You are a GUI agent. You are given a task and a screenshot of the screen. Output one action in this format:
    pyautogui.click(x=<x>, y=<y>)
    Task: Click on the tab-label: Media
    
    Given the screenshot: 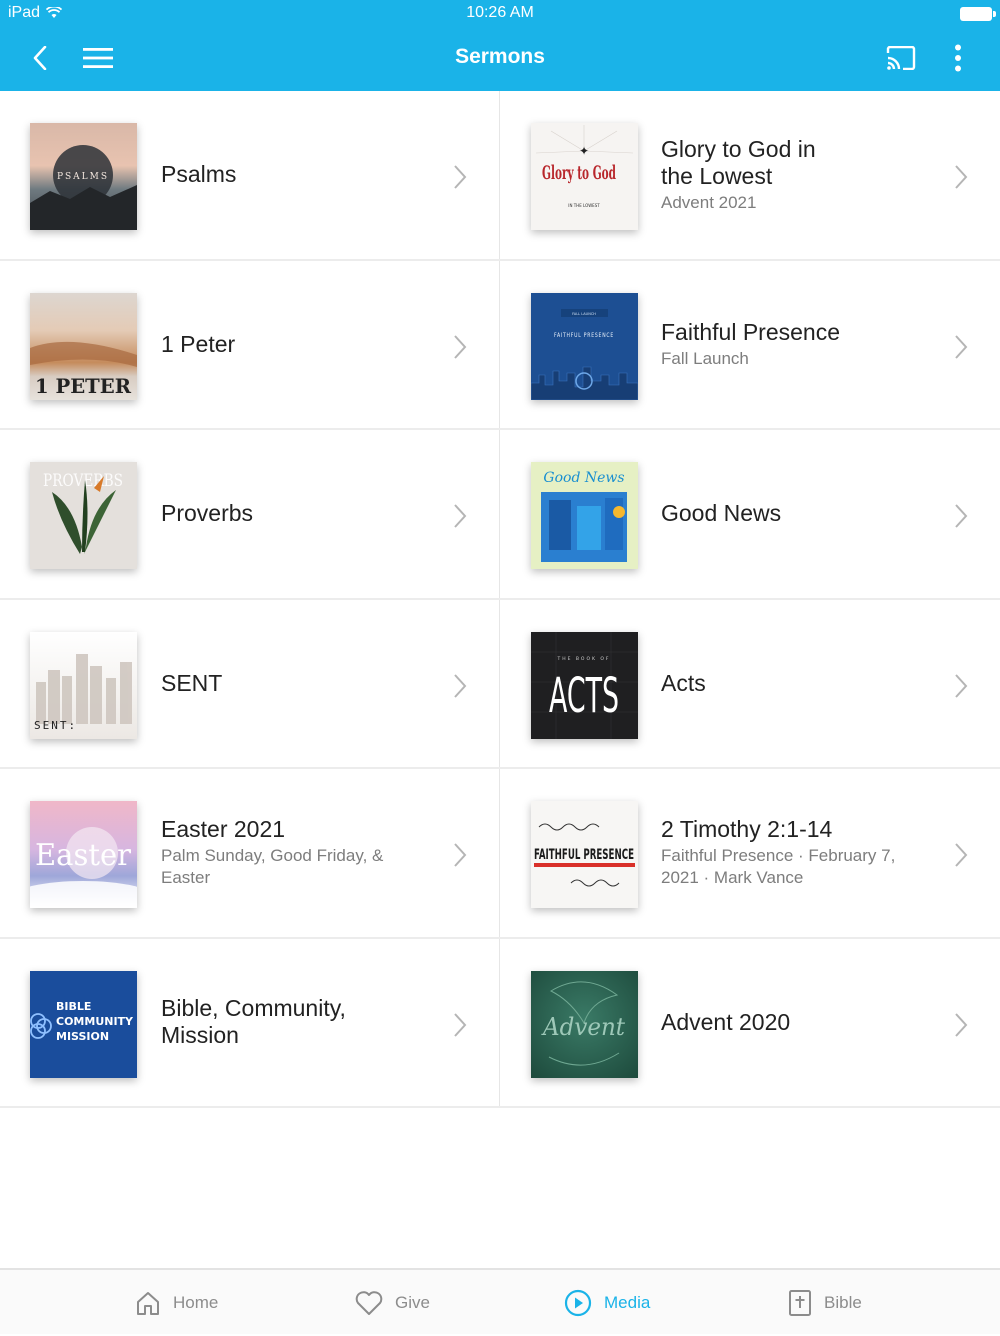 What is the action you would take?
    pyautogui.click(x=627, y=1302)
    